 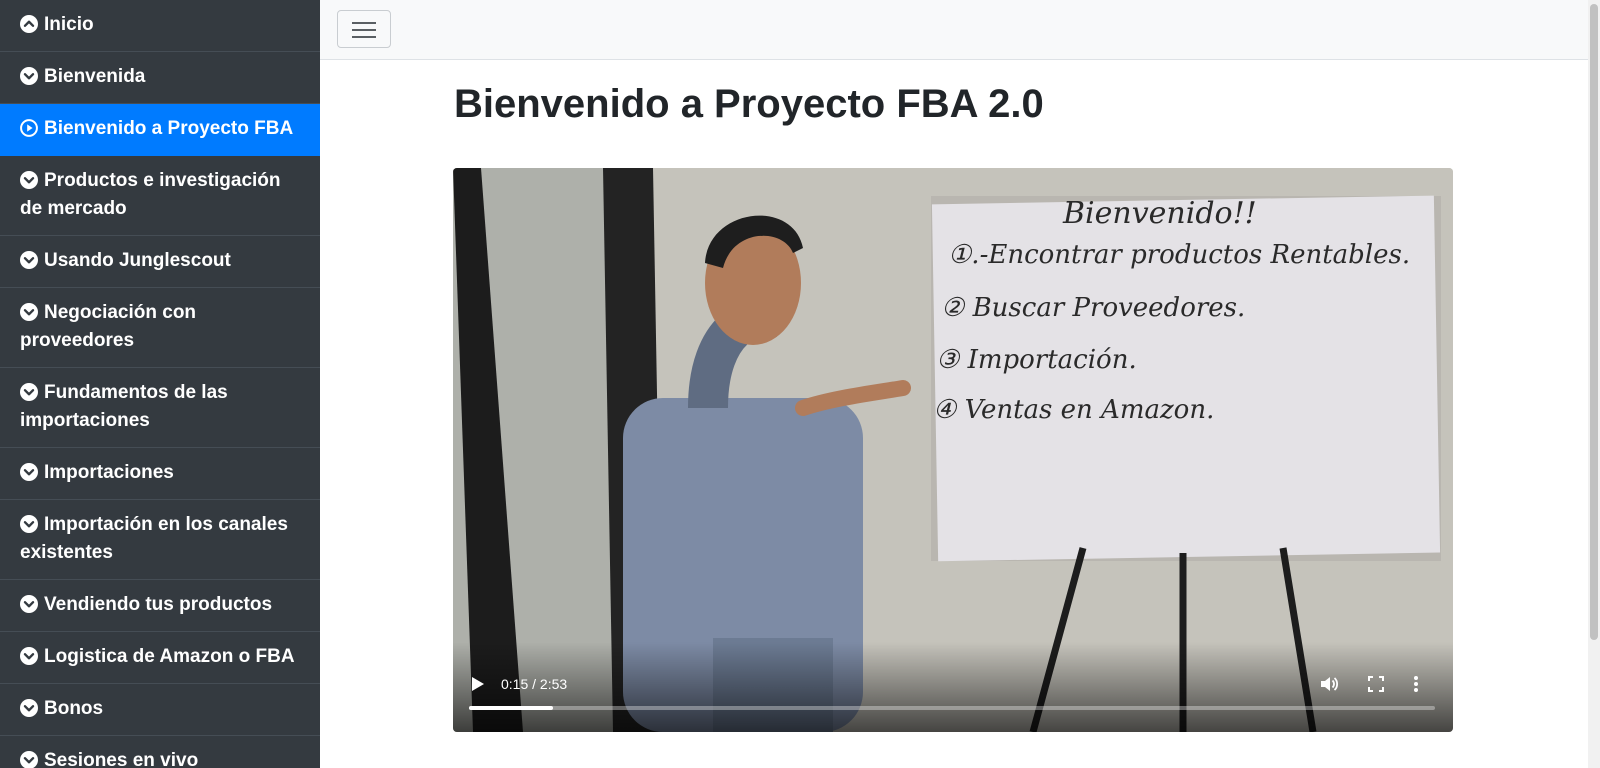 I want to click on whiteboard-line-2: ② Buscar Proveedores., so click(x=1093, y=308).